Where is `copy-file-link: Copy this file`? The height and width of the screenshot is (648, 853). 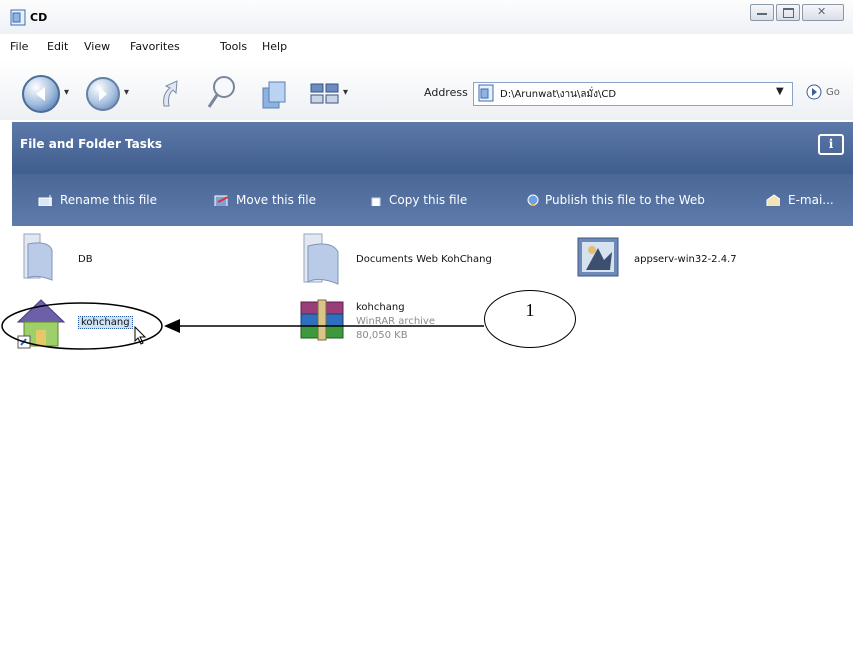
copy-file-link: Copy this file is located at coordinates (428, 200).